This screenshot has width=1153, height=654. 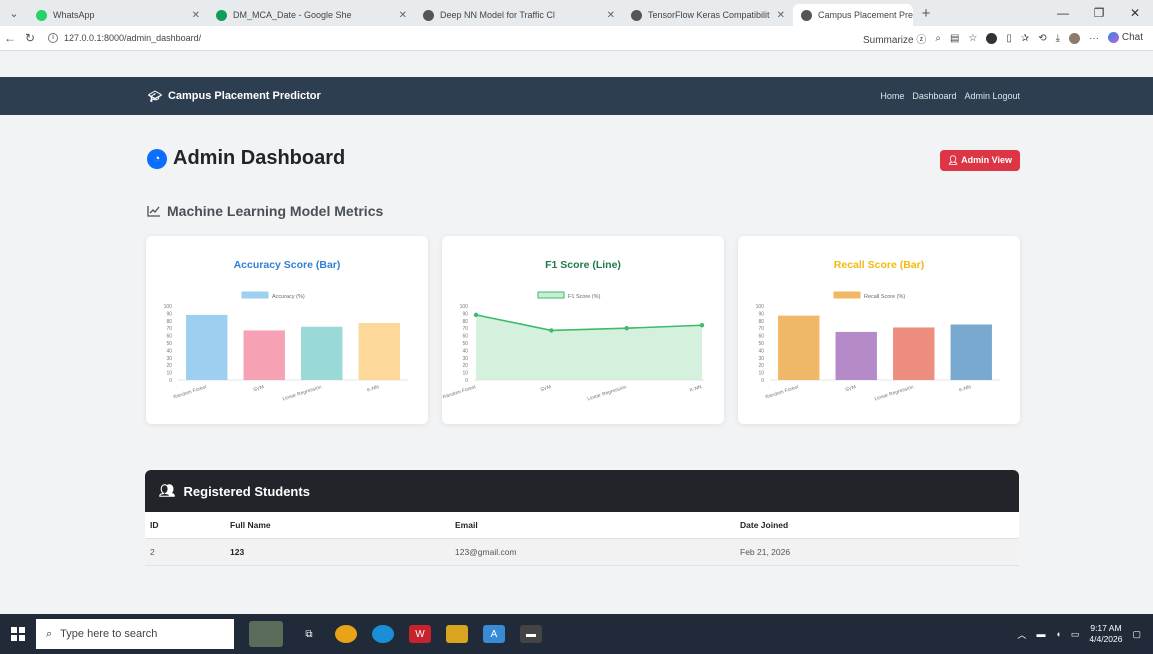 I want to click on reload-icon: ↻, so click(x=30, y=38).